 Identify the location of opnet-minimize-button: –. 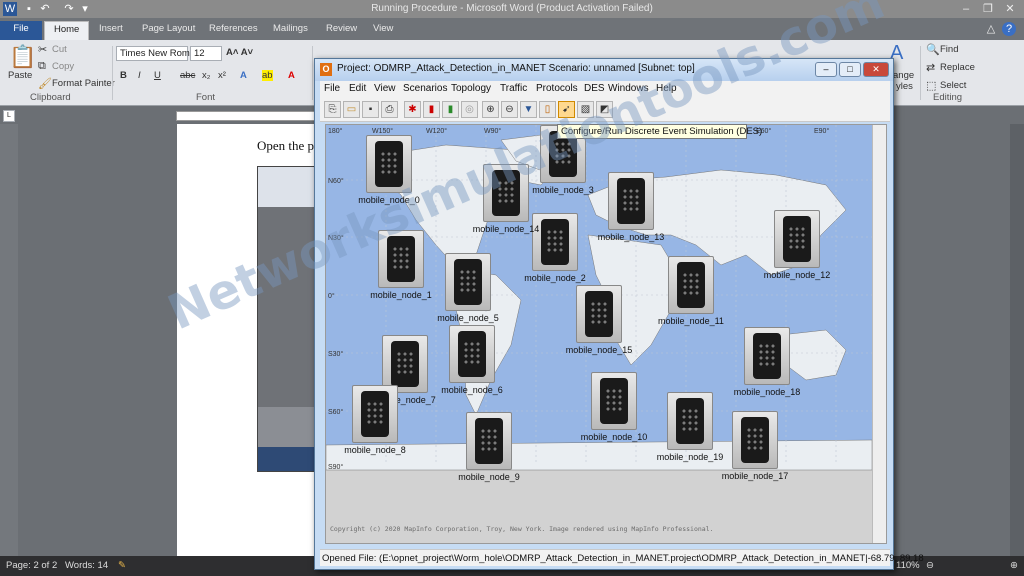
(826, 69).